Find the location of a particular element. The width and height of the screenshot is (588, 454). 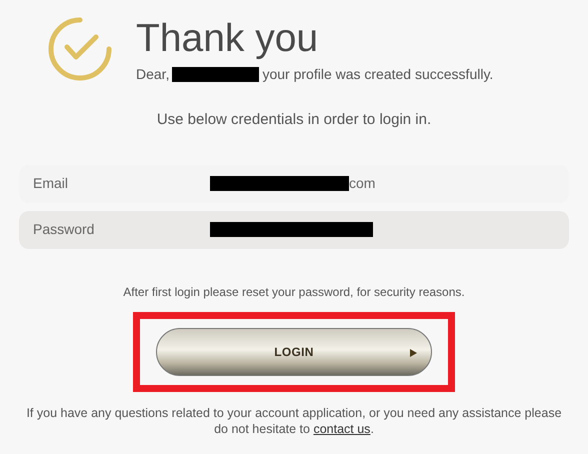

greeting-text: Dear, is located at coordinates (153, 74).